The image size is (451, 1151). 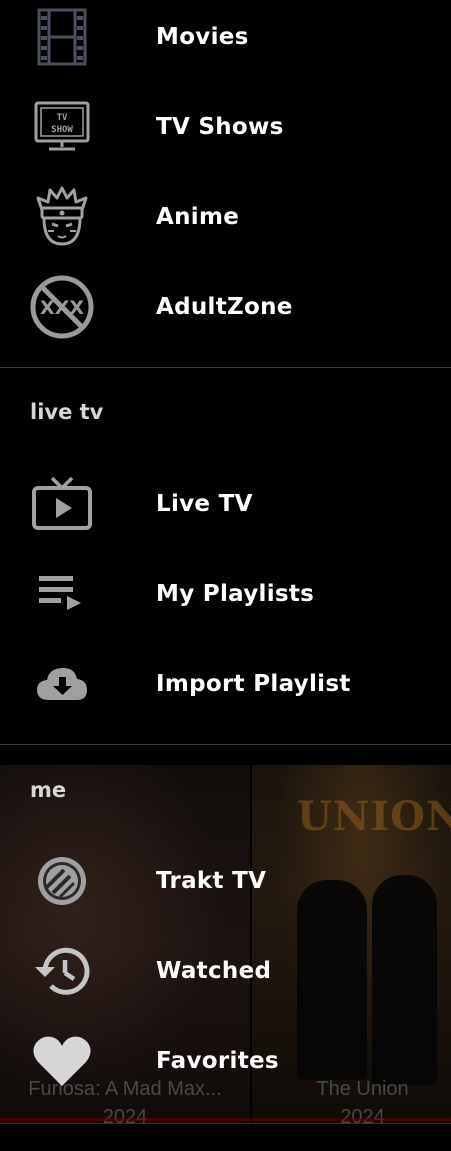 I want to click on menu-item-live-tv: Live TV, so click(x=225, y=504).